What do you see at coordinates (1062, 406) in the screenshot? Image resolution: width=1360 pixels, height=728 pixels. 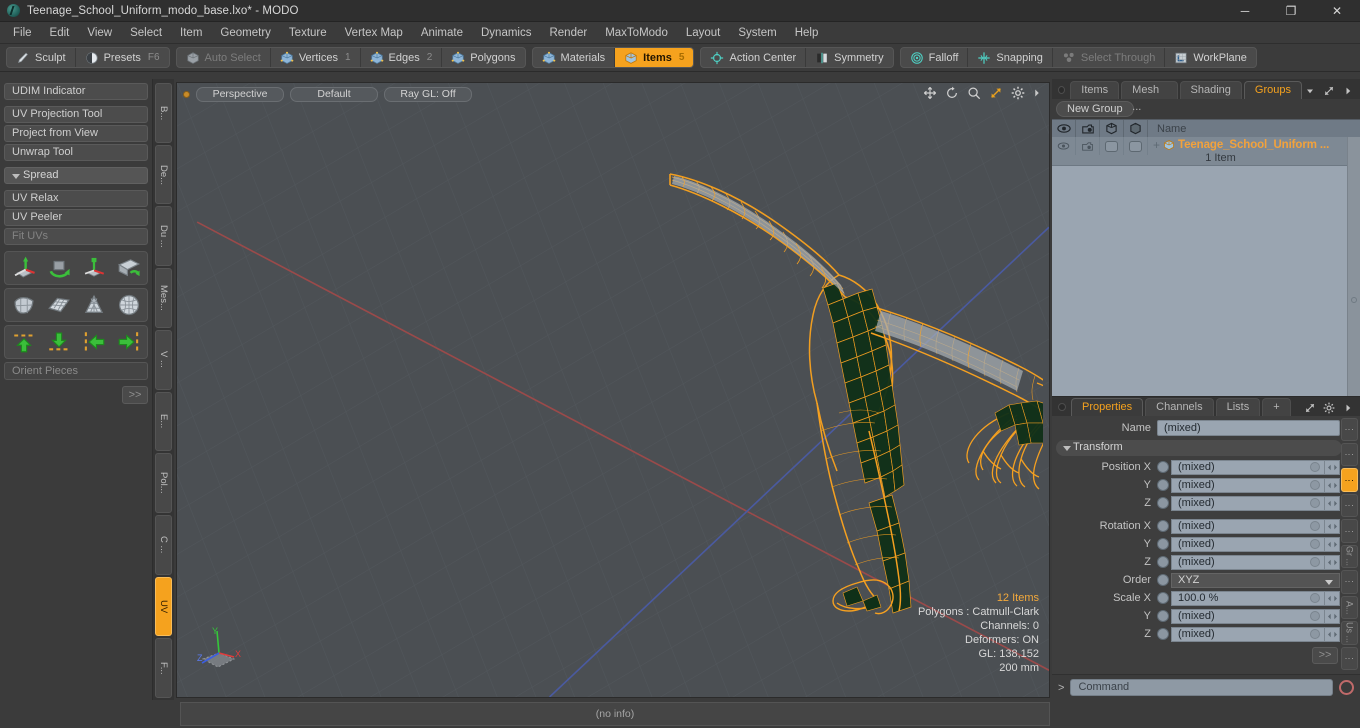 I see `properties-menu-dot-icon` at bounding box center [1062, 406].